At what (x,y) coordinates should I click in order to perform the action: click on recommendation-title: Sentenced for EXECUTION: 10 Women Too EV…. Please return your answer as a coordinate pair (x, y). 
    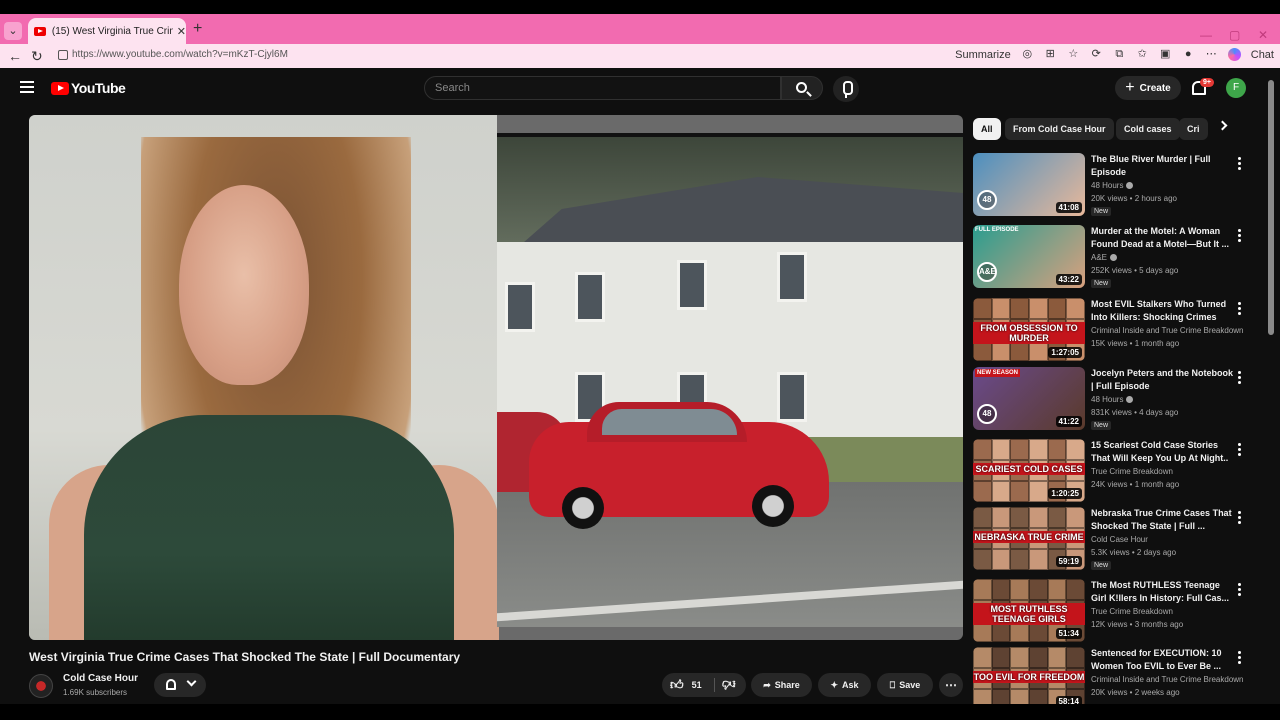
    Looking at the image, I should click on (1164, 660).